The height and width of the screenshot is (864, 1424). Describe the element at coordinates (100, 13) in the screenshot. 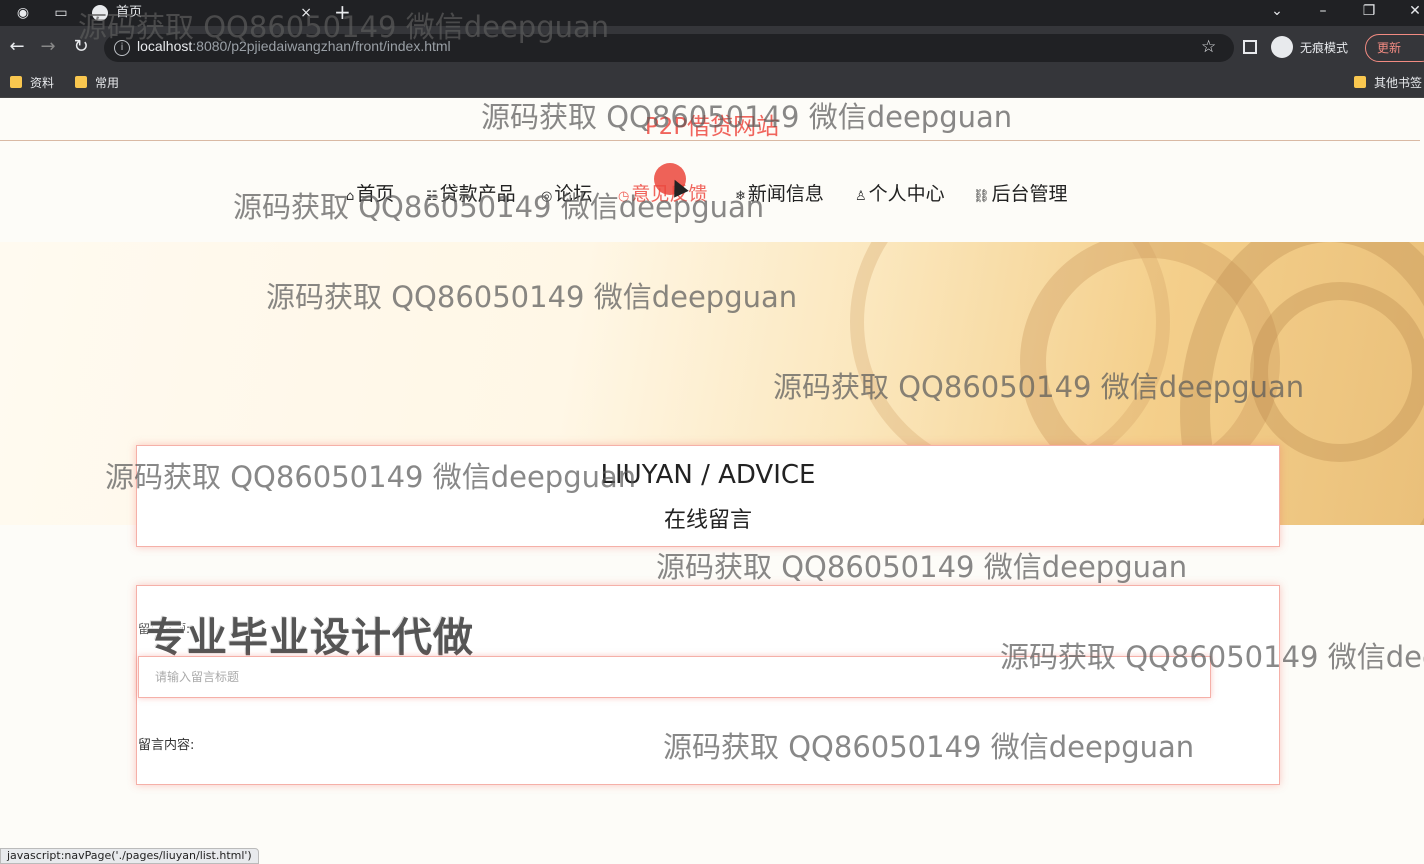

I see `tab-favicon-icon` at that location.